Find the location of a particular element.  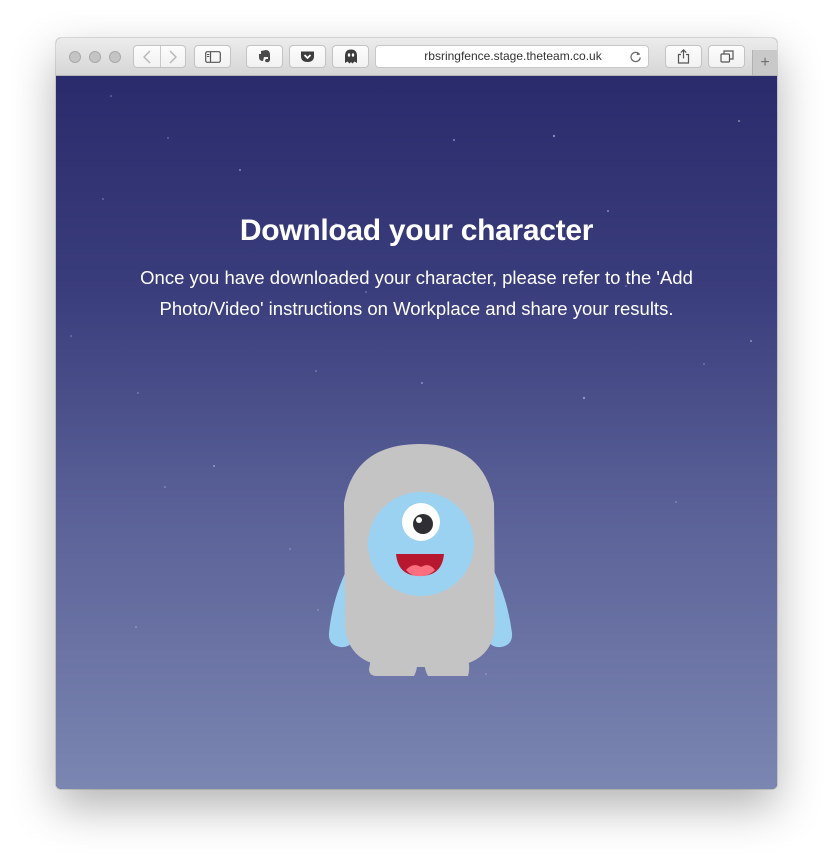

monster-character is located at coordinates (421, 561).